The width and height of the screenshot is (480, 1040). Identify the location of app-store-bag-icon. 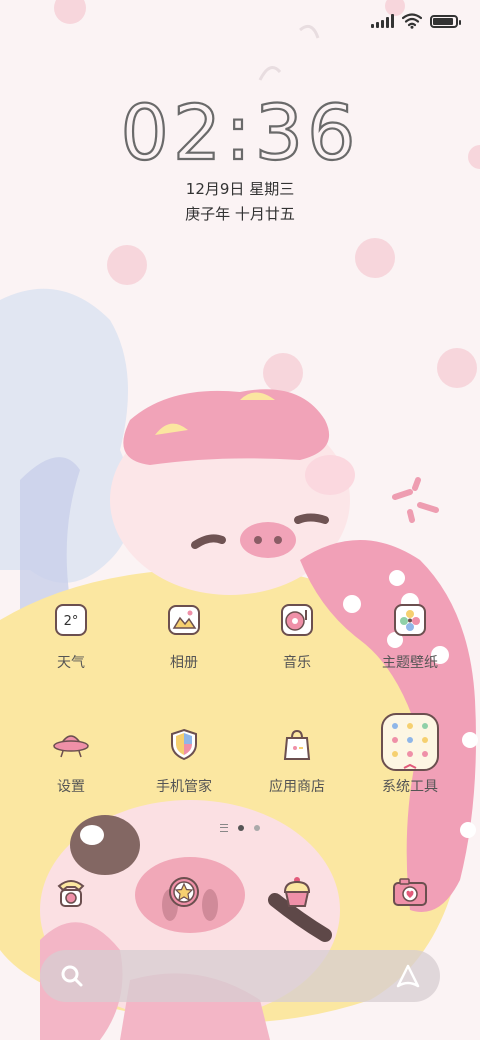
(297, 744).